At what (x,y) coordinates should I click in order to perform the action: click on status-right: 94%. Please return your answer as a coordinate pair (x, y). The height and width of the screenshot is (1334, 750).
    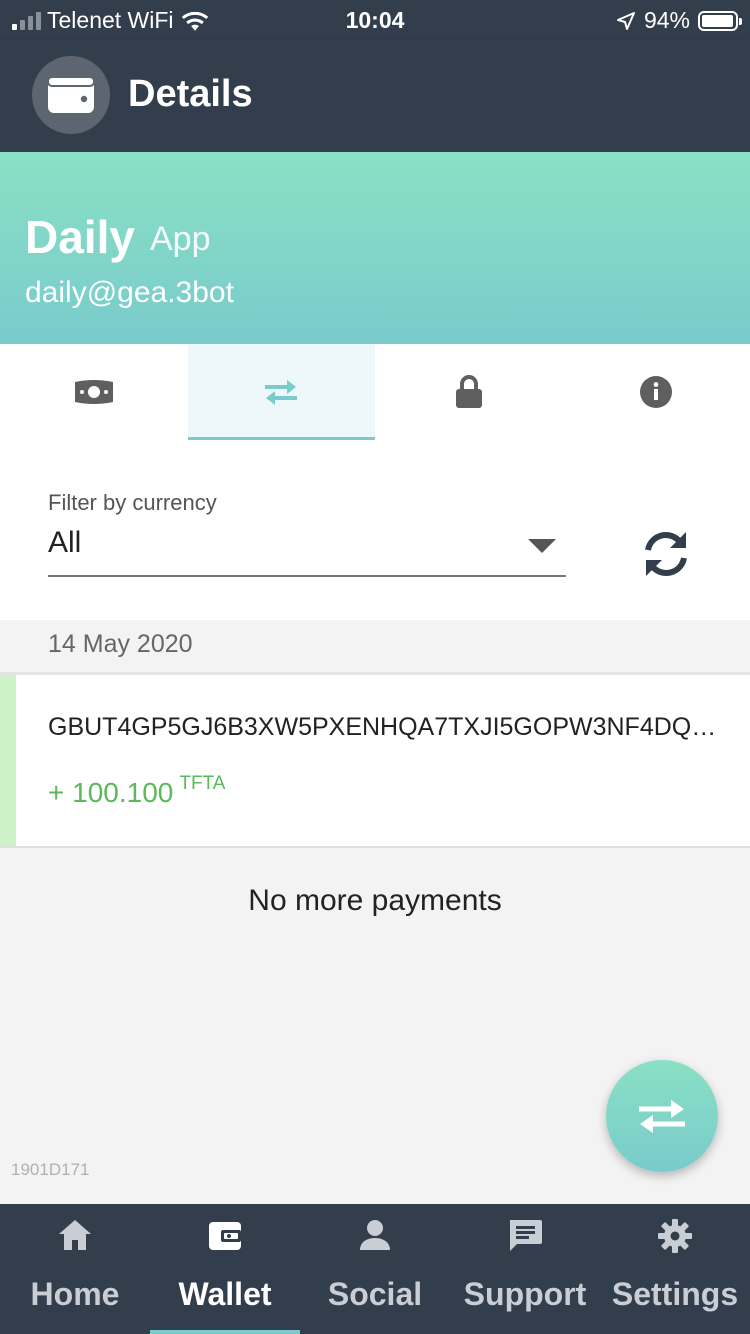
    Looking at the image, I should click on (679, 20).